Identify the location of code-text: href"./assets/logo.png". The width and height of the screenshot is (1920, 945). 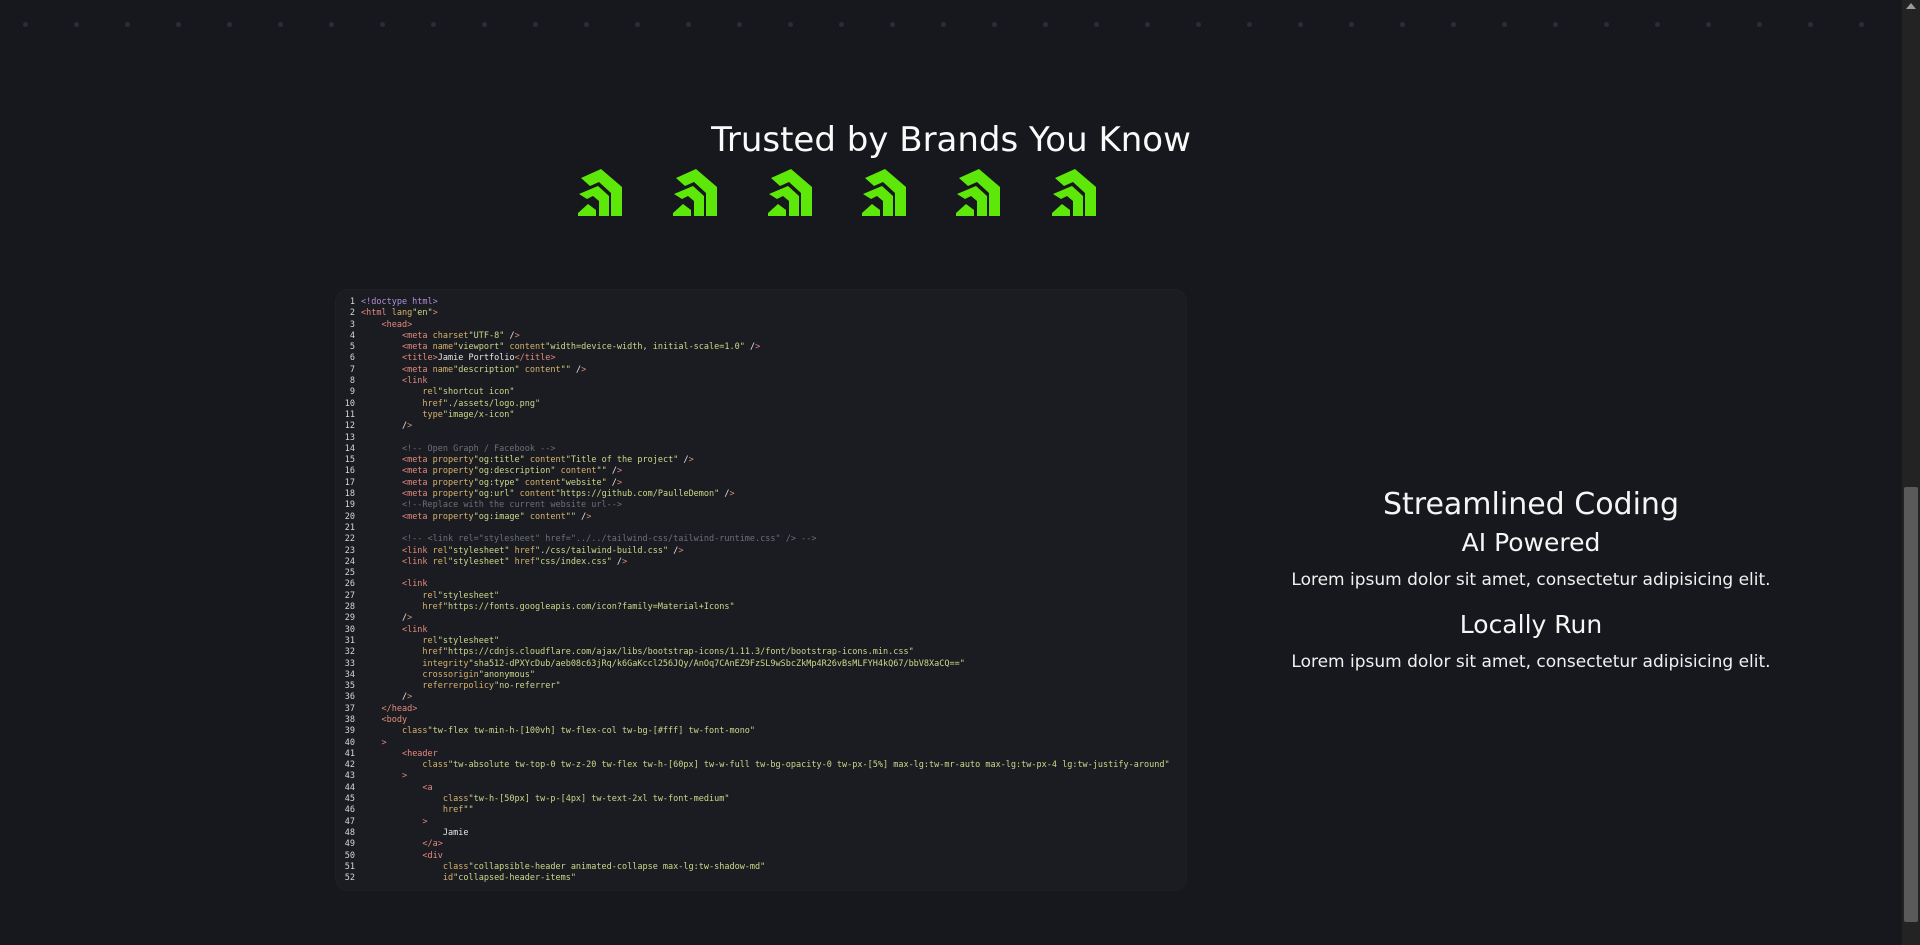
(451, 403).